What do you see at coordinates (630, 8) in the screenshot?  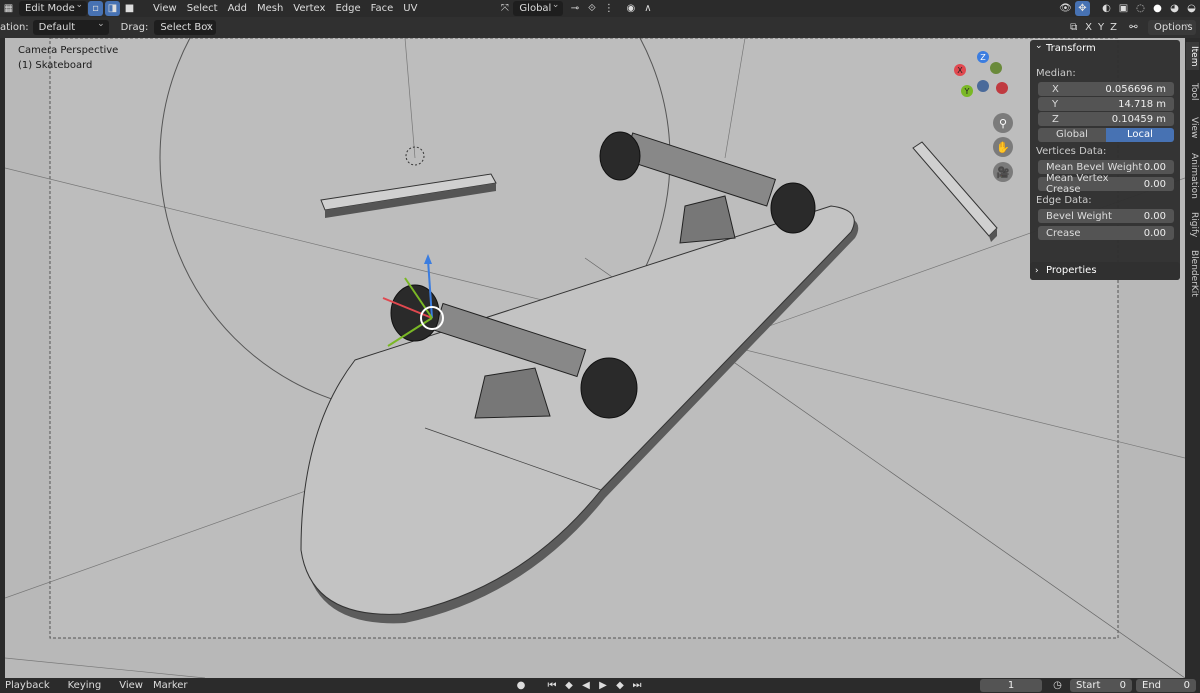 I see `proportional-editing-icon: ◉` at bounding box center [630, 8].